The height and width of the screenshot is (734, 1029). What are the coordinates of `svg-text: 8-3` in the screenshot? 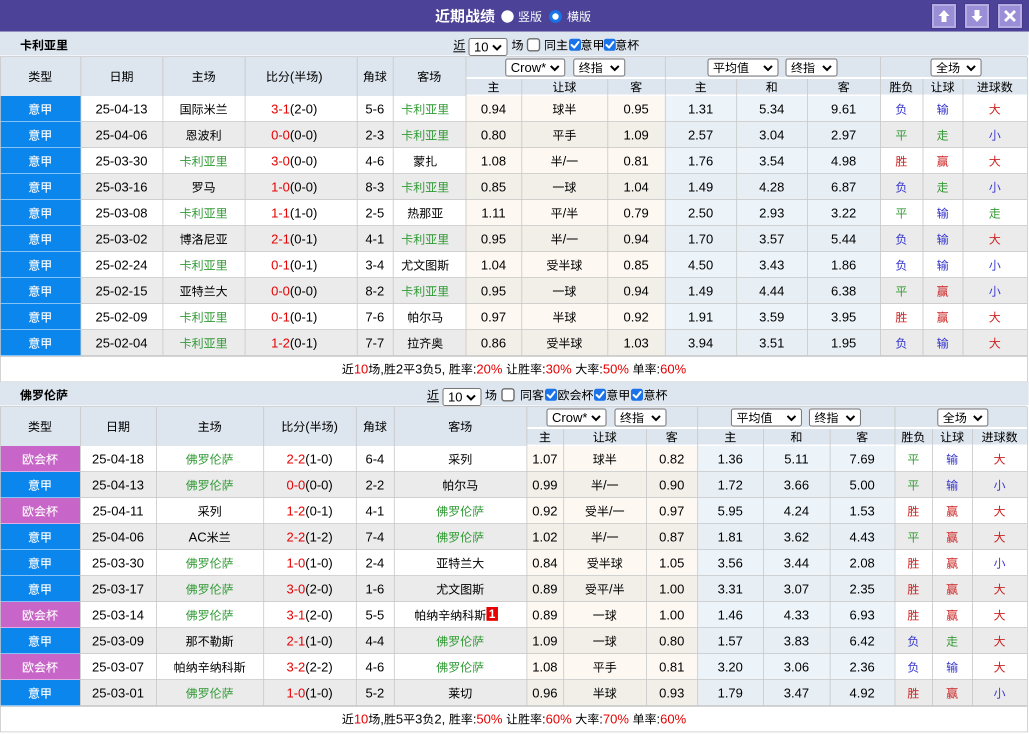 It's located at (374, 187).